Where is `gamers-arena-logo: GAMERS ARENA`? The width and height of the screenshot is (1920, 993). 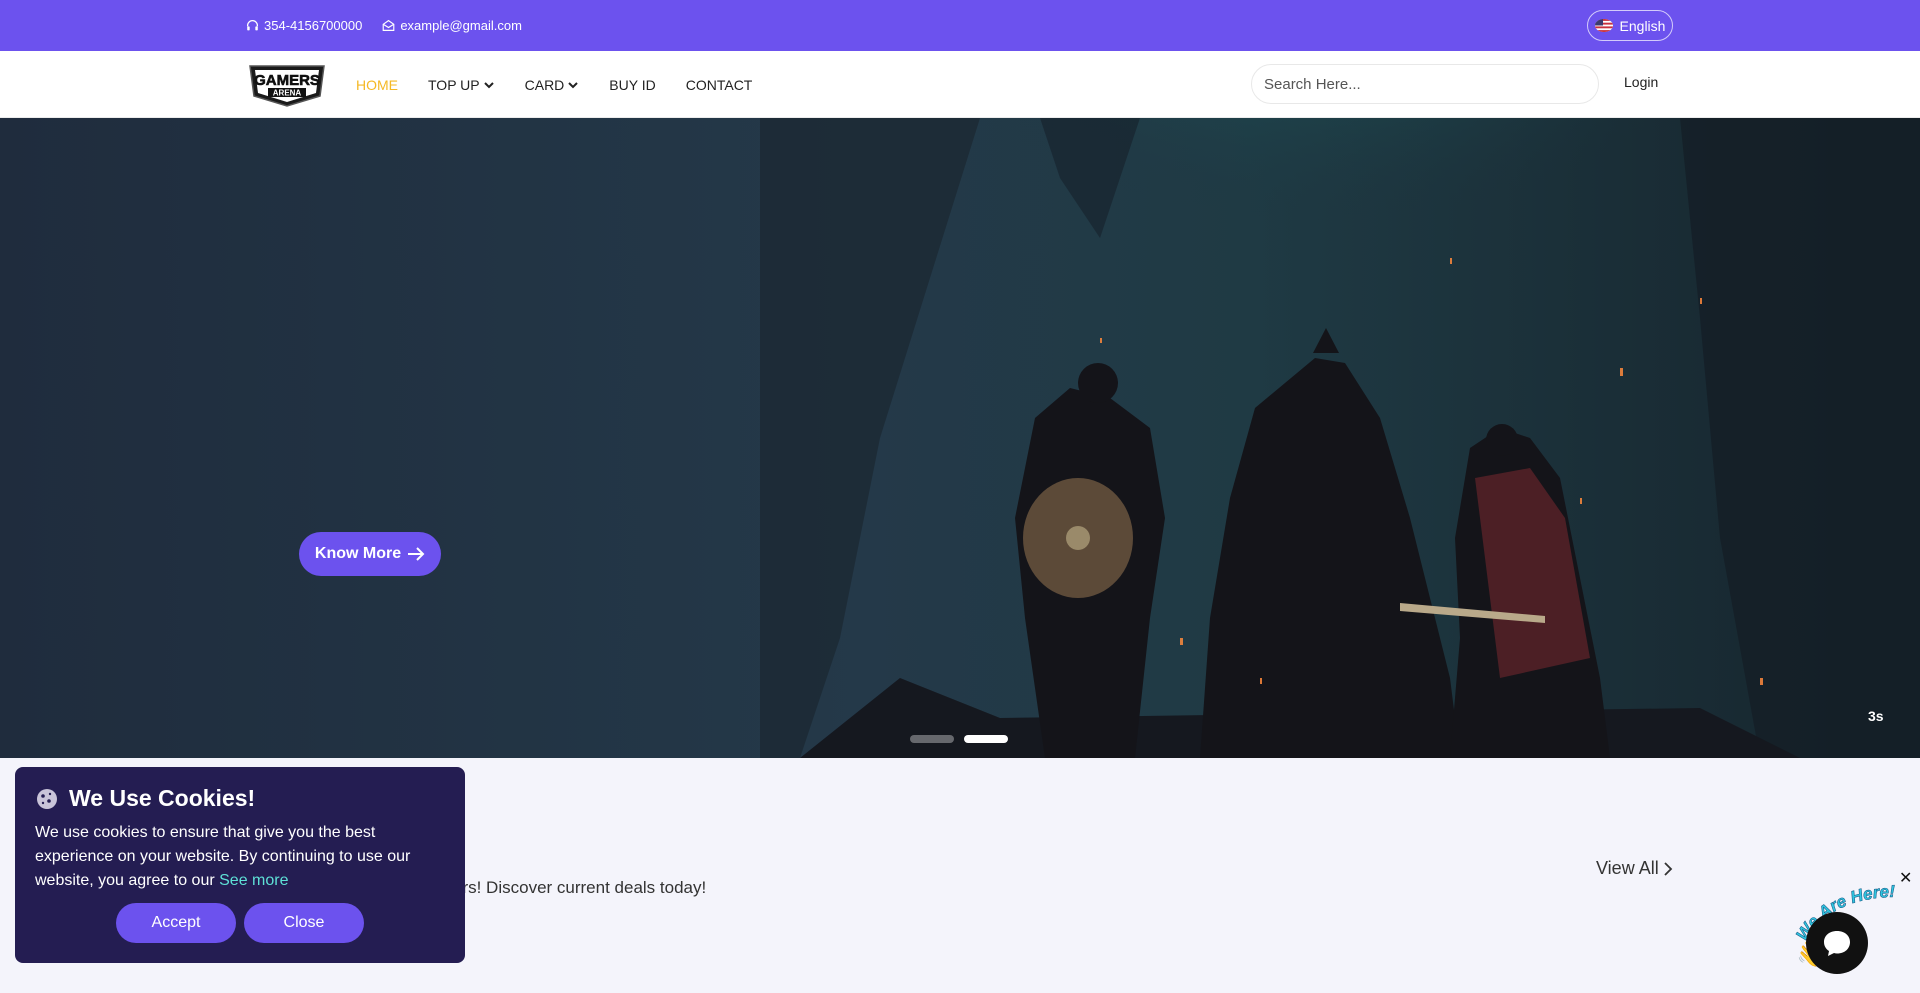
gamers-arena-logo: GAMERS ARENA is located at coordinates (287, 84).